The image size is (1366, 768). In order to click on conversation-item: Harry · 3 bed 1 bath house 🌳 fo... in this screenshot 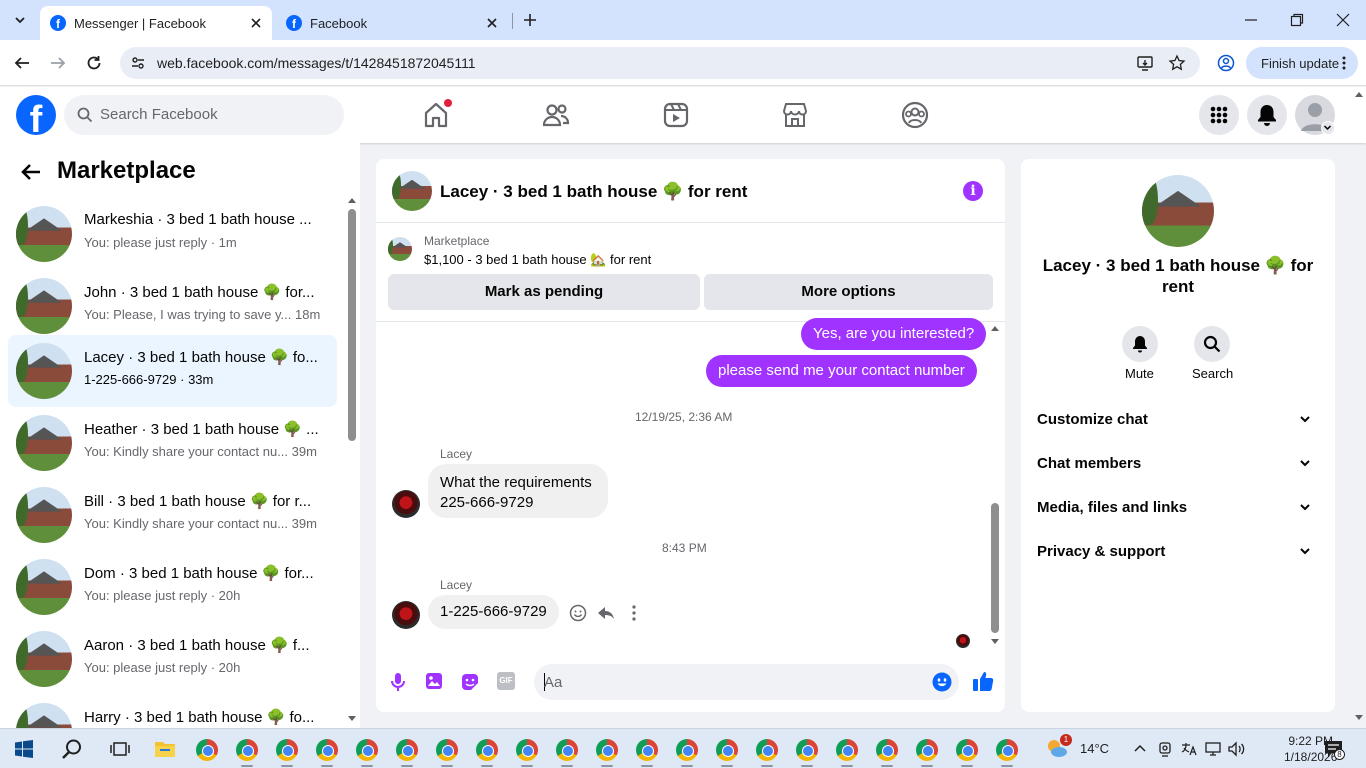, I will do `click(172, 711)`.